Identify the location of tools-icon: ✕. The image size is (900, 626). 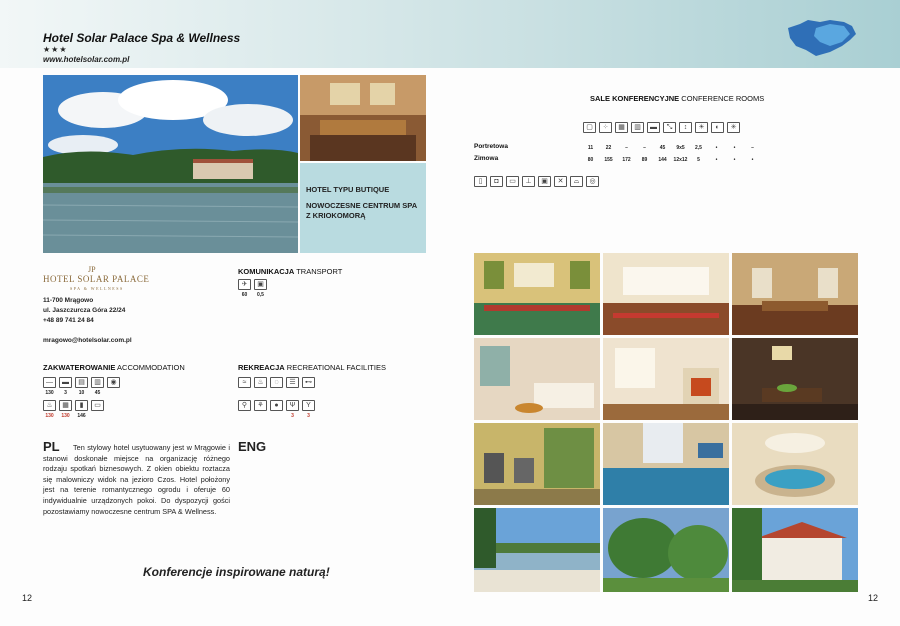
(560, 181).